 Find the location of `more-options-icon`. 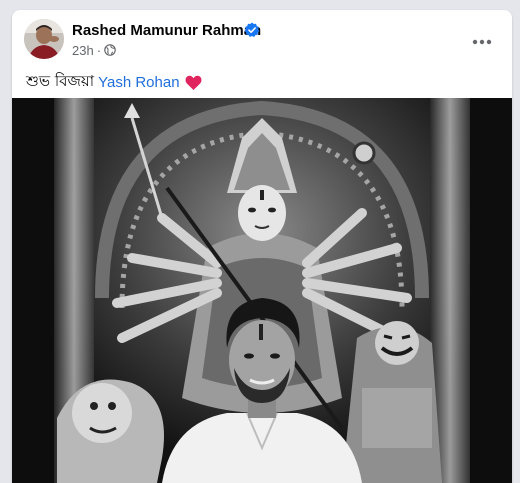

more-options-icon is located at coordinates (482, 42).